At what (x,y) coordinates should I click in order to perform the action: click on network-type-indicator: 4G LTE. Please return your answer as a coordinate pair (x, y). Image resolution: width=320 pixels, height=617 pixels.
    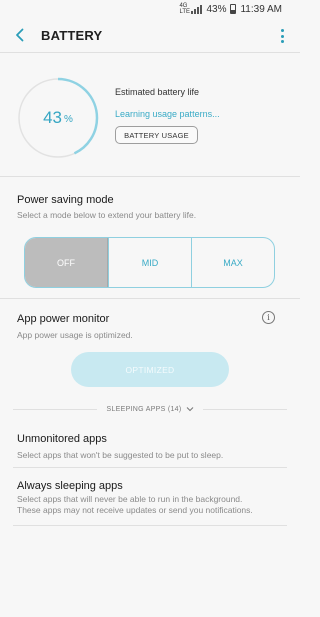
    Looking at the image, I should click on (185, 9).